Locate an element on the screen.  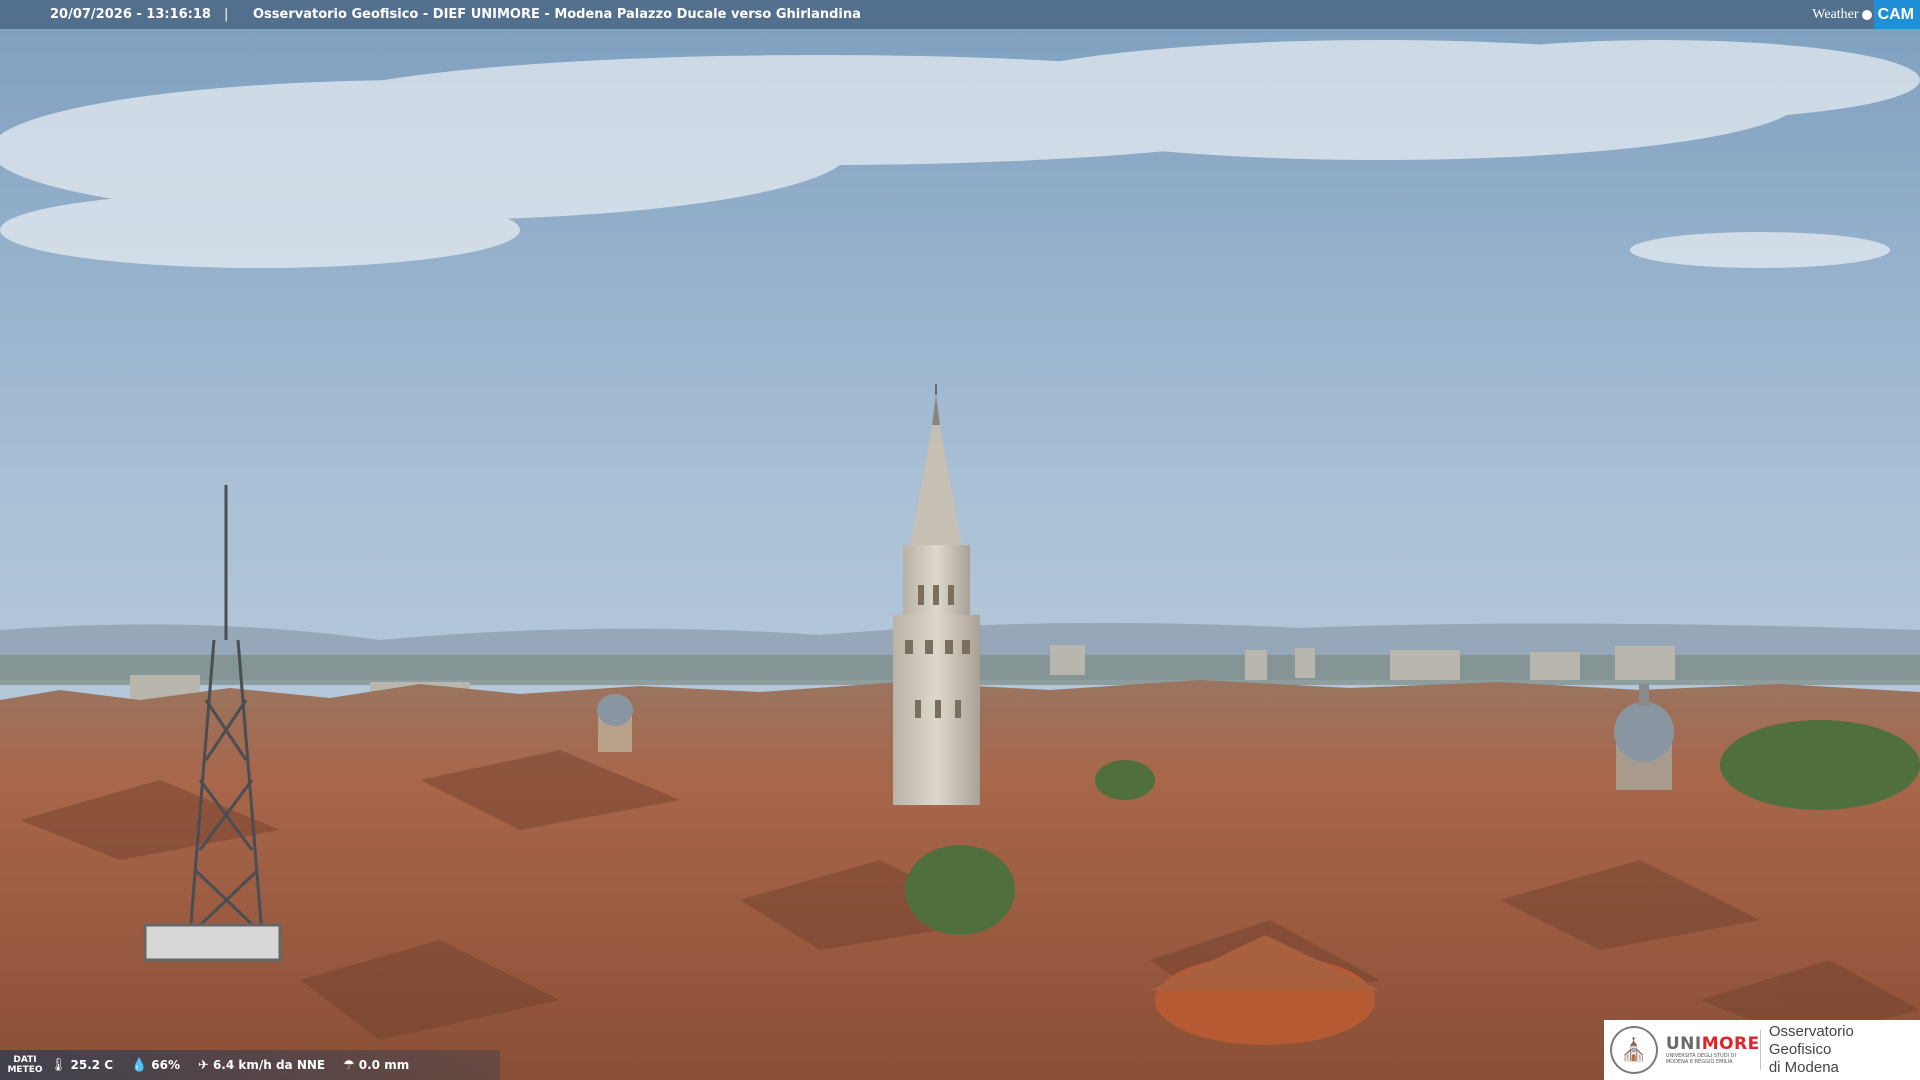
wind-icon: ✈ is located at coordinates (203, 1065).